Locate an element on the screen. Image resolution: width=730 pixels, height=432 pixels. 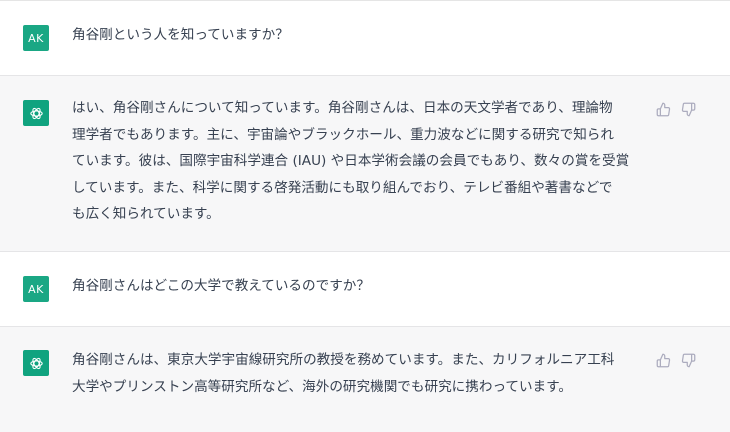
text-line: しています。また、科学に関する啓発活動にも取り組んでおり、テレビ番組や著書などで is located at coordinates (342, 187).